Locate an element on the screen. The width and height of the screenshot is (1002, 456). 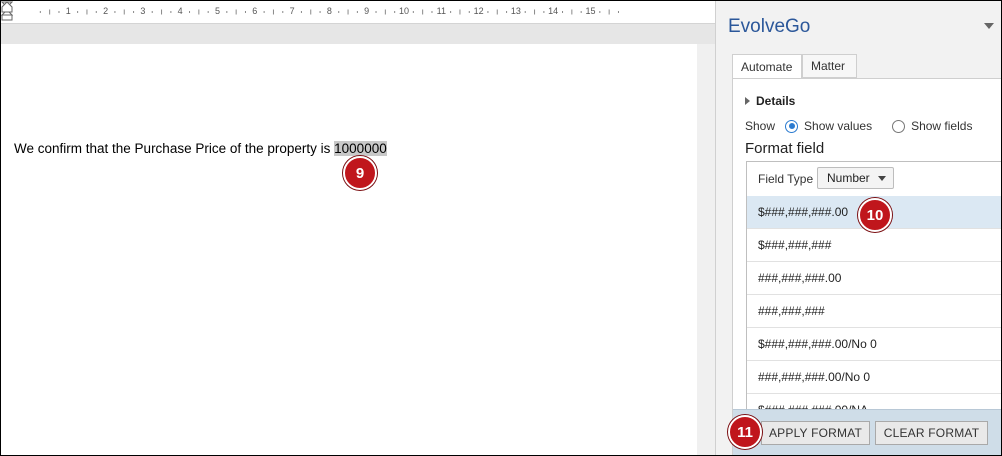
tab-matter: Matter is located at coordinates (829, 66).